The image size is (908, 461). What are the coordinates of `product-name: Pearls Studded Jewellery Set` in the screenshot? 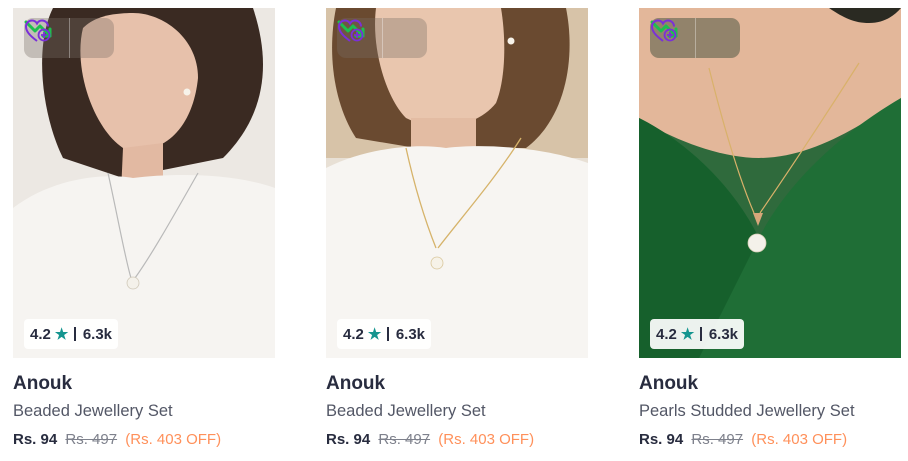 It's located at (770, 411).